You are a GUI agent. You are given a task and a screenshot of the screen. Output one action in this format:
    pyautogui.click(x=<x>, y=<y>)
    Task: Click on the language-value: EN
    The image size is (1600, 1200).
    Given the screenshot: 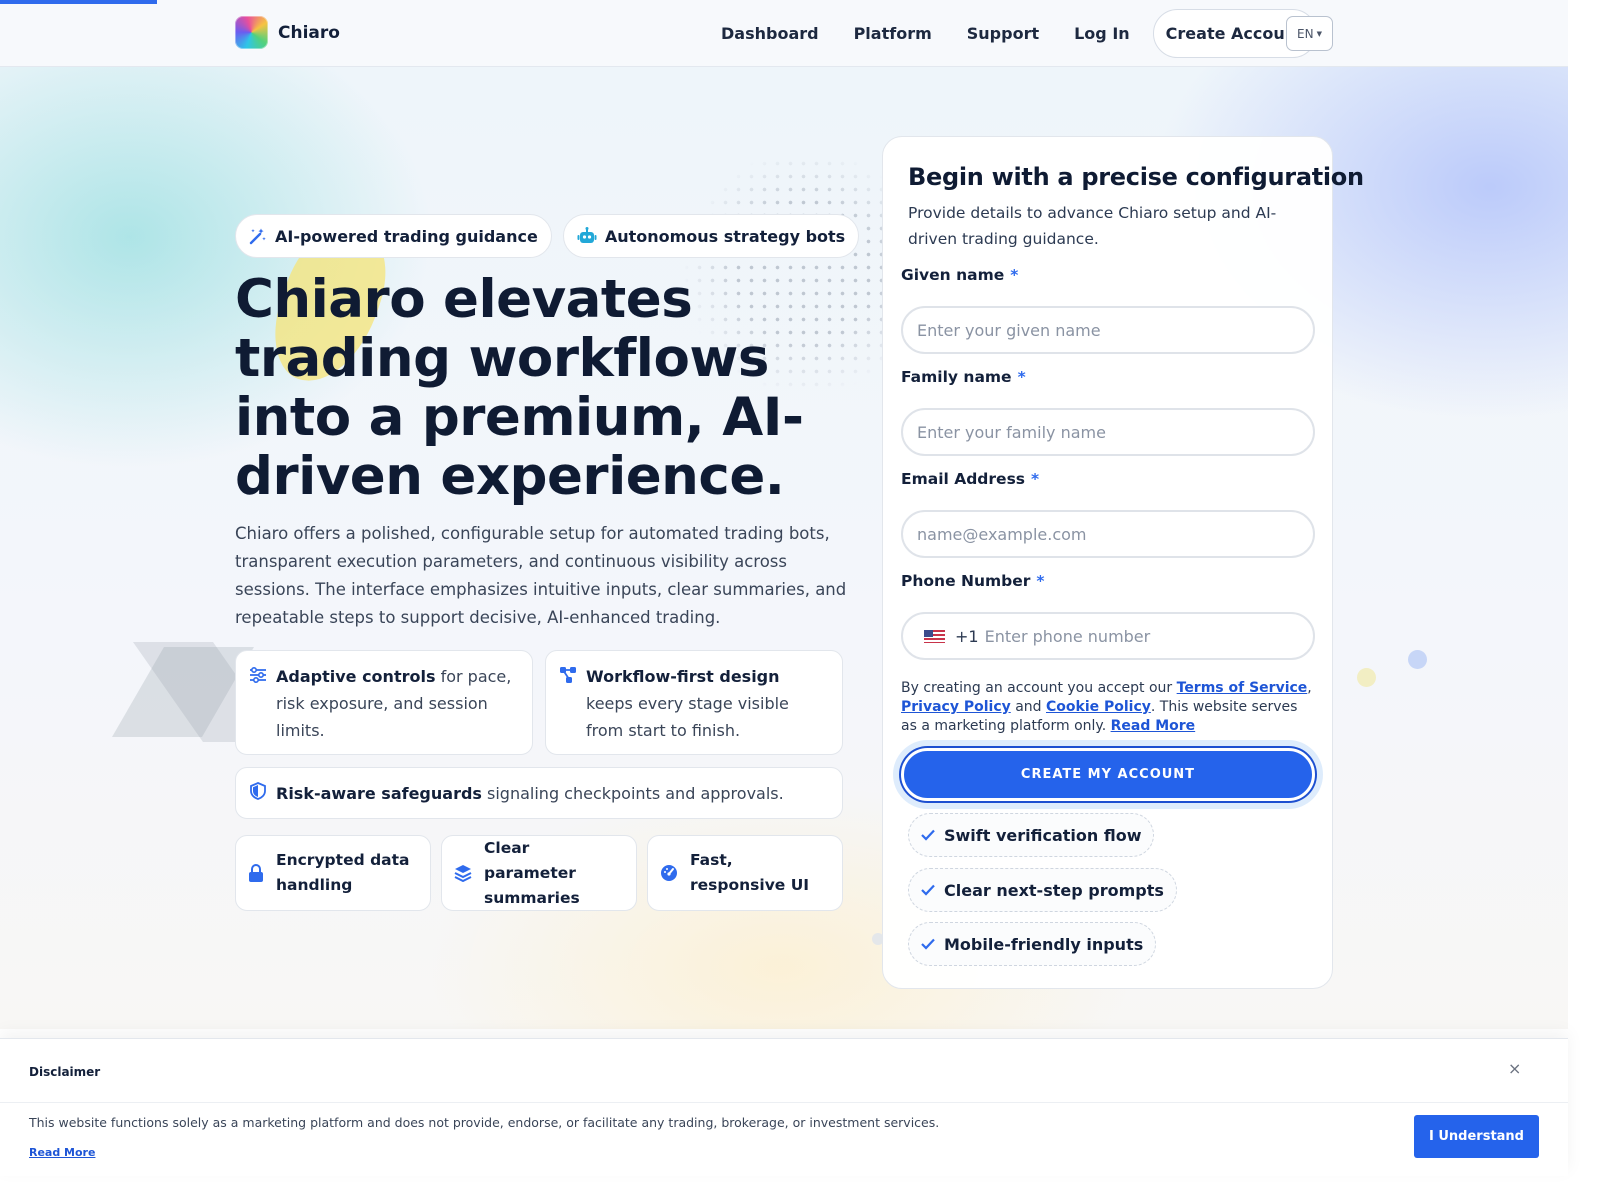 What is the action you would take?
    pyautogui.click(x=1305, y=33)
    